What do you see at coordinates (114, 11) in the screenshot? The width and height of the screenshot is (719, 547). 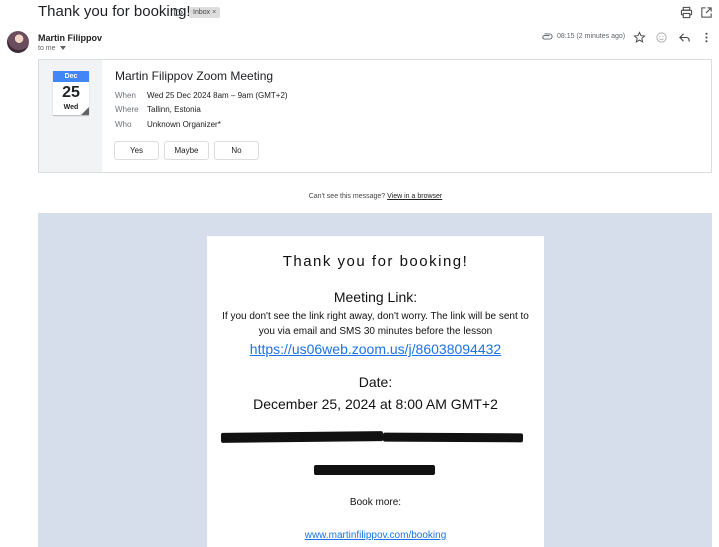 I see `email-subject: Thank you for booking!` at bounding box center [114, 11].